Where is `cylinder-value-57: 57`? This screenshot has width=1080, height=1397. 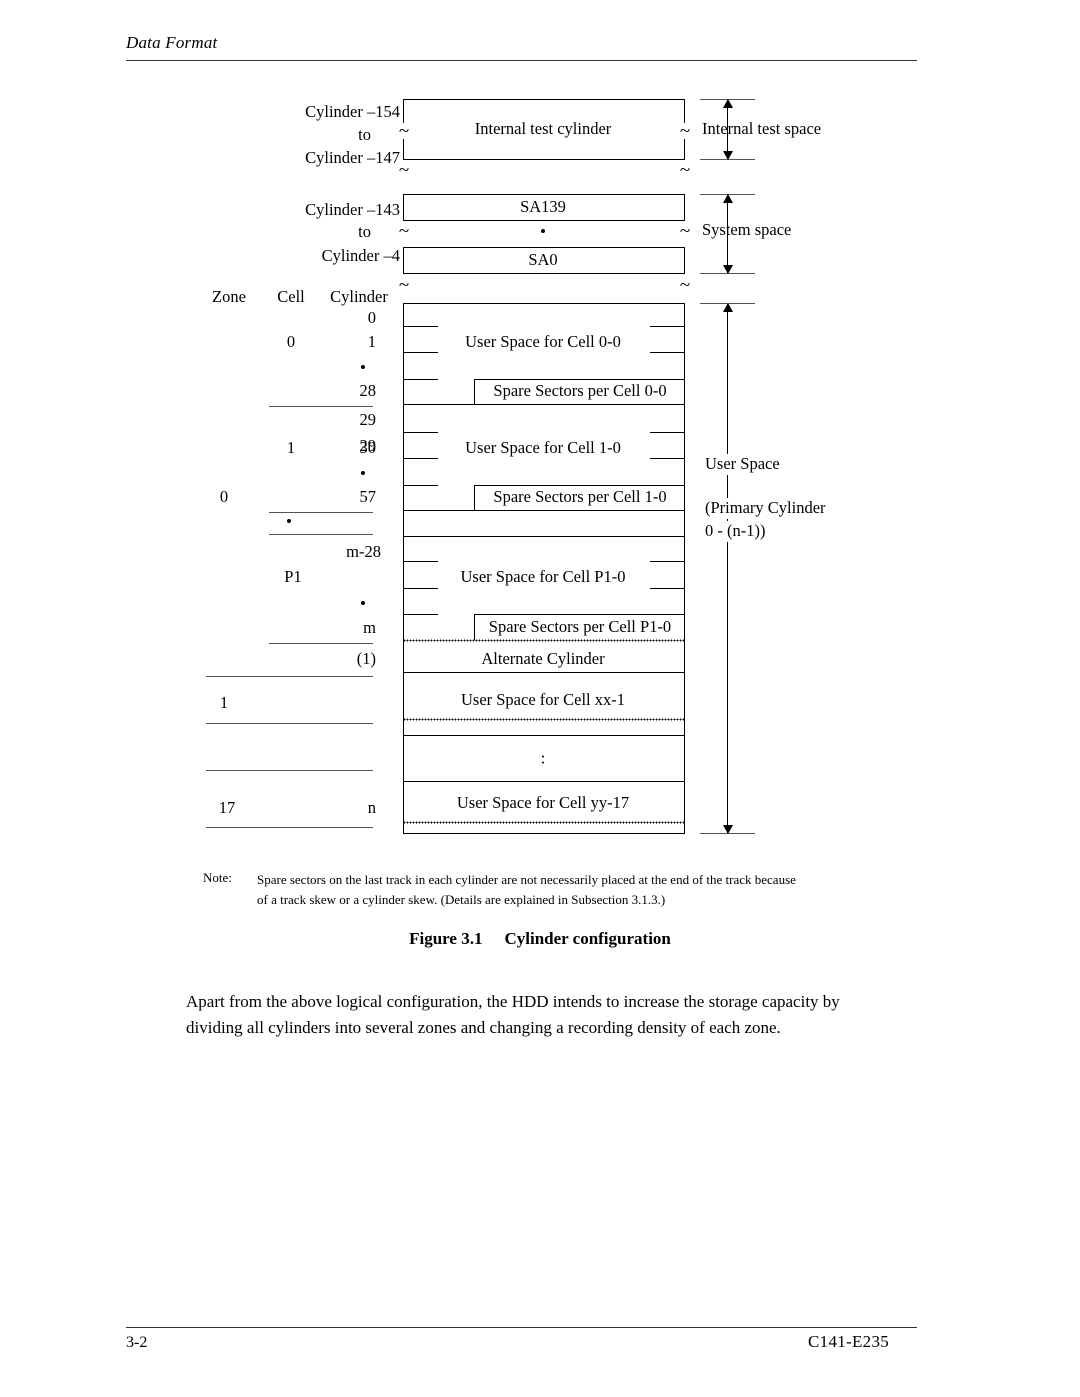 cylinder-value-57: 57 is located at coordinates (368, 496).